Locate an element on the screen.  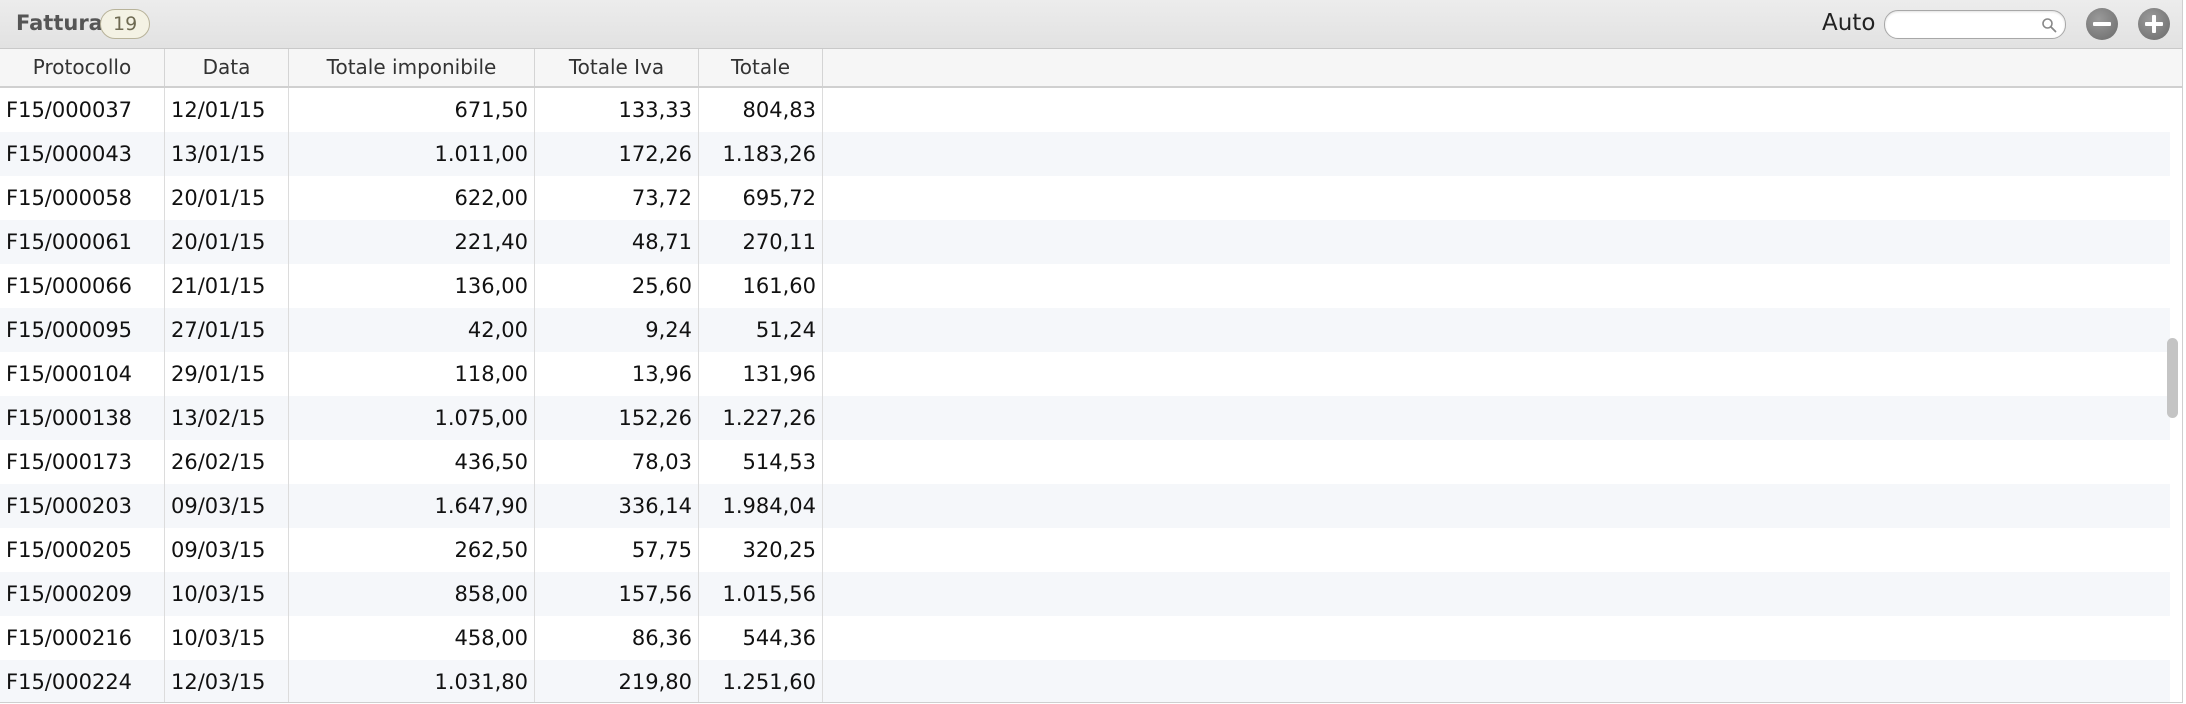
table-row: F15/000203 09/03/15 1.647,90 336,14 1.984,04 is located at coordinates (1085, 506).